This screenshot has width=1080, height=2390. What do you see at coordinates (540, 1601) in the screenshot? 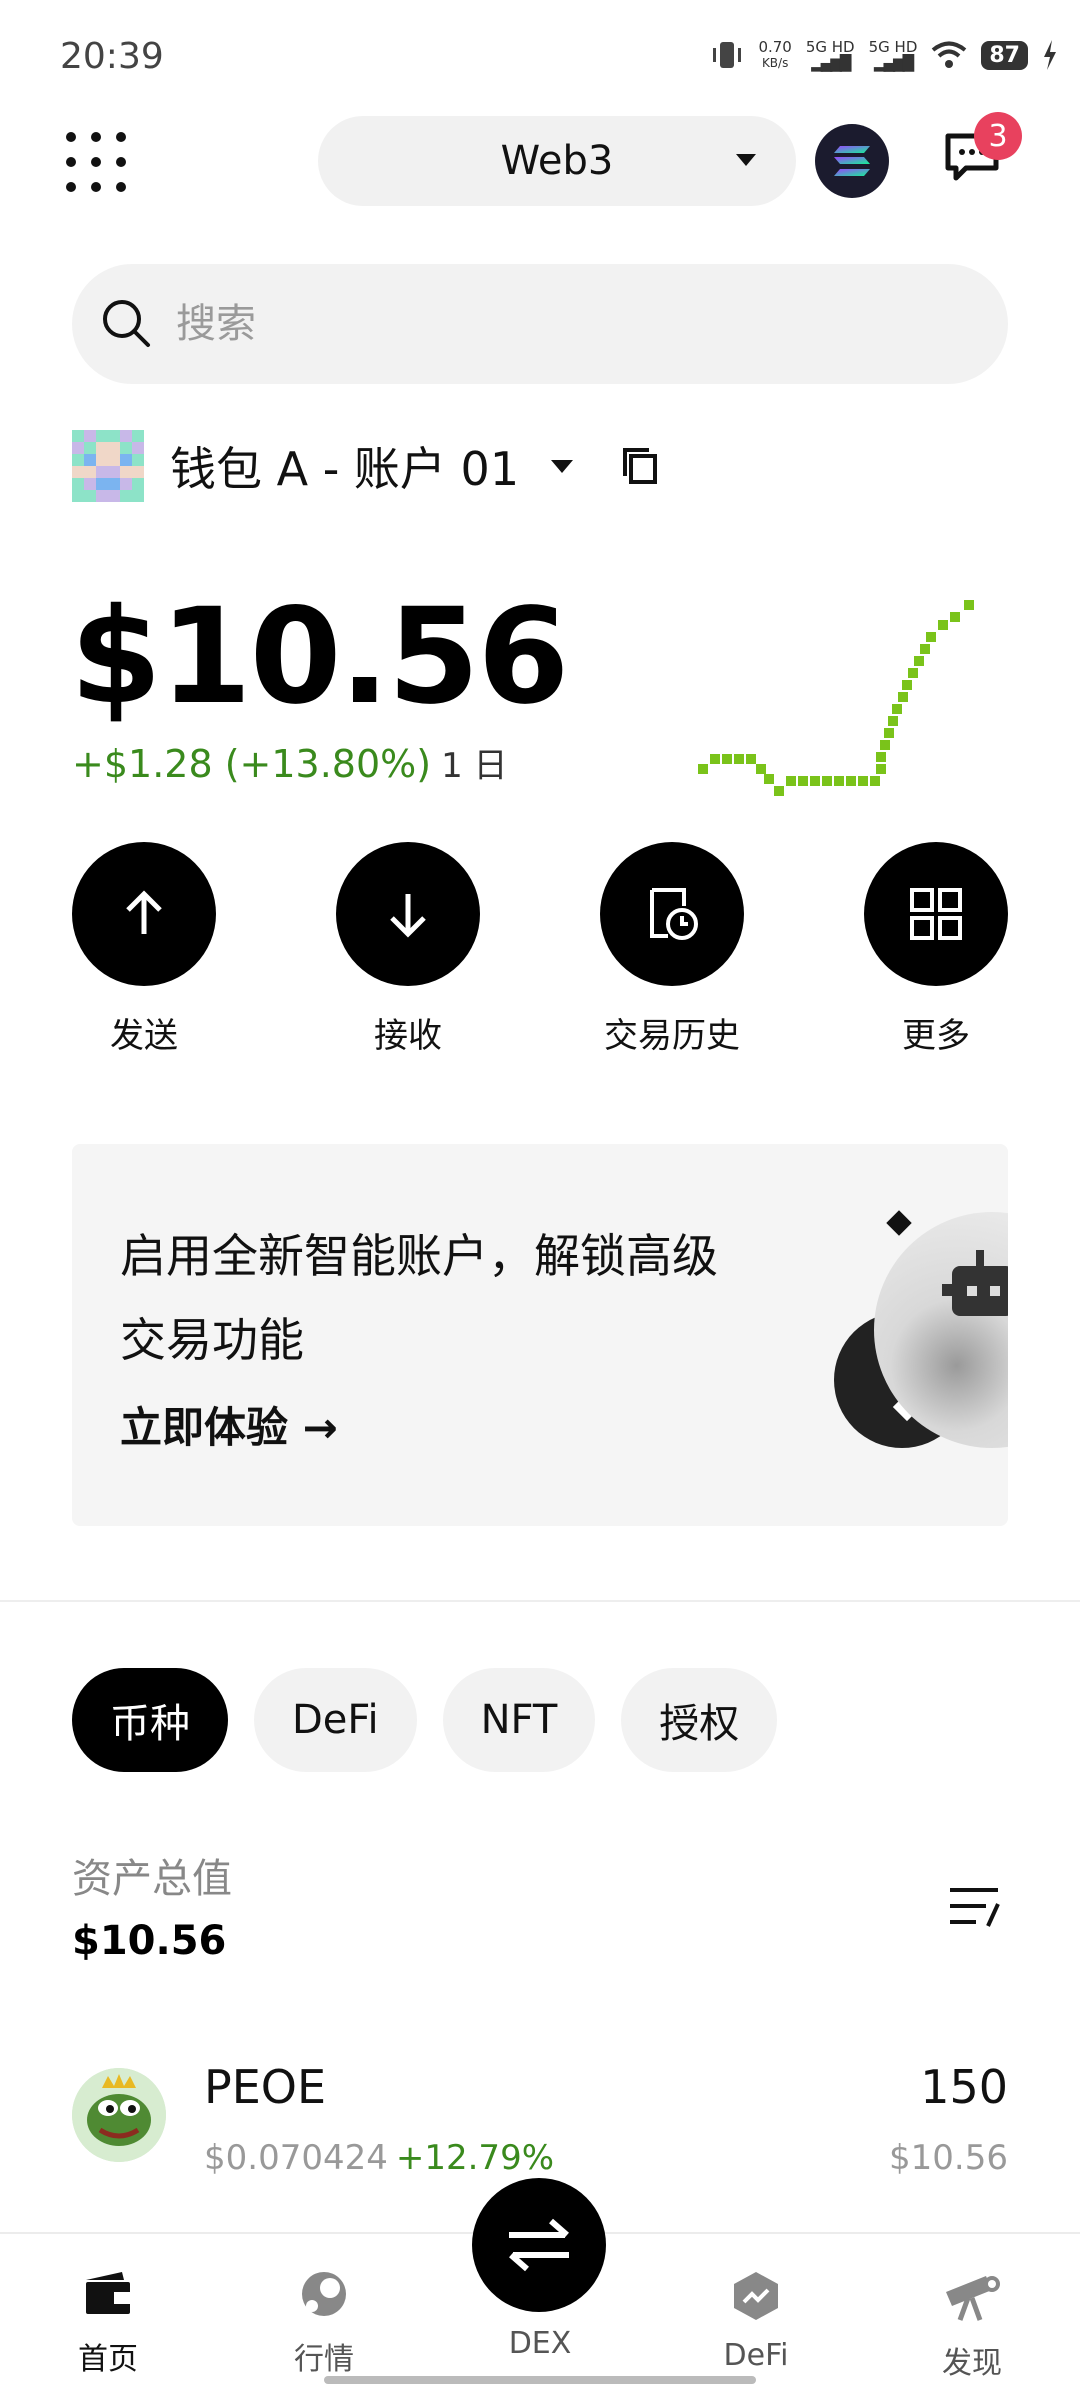
I see `section-divider` at bounding box center [540, 1601].